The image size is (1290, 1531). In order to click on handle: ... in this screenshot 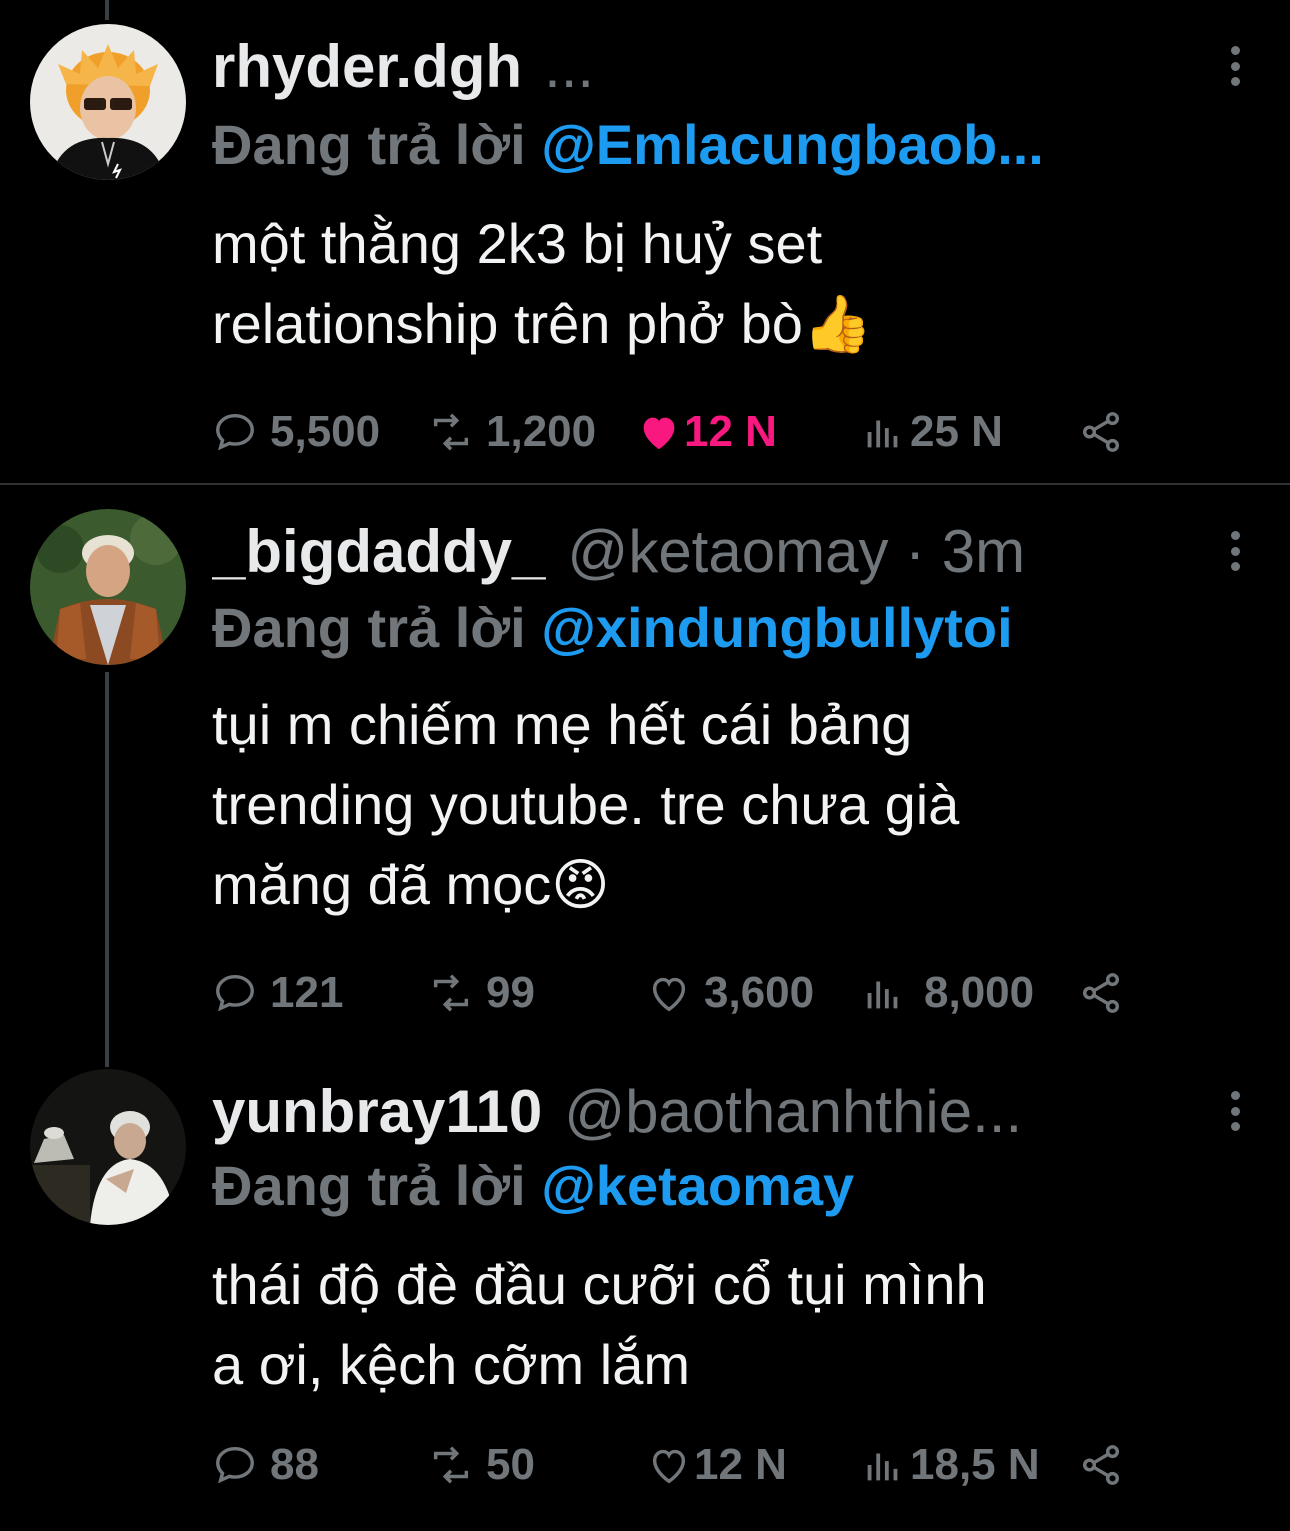, I will do `click(569, 67)`.